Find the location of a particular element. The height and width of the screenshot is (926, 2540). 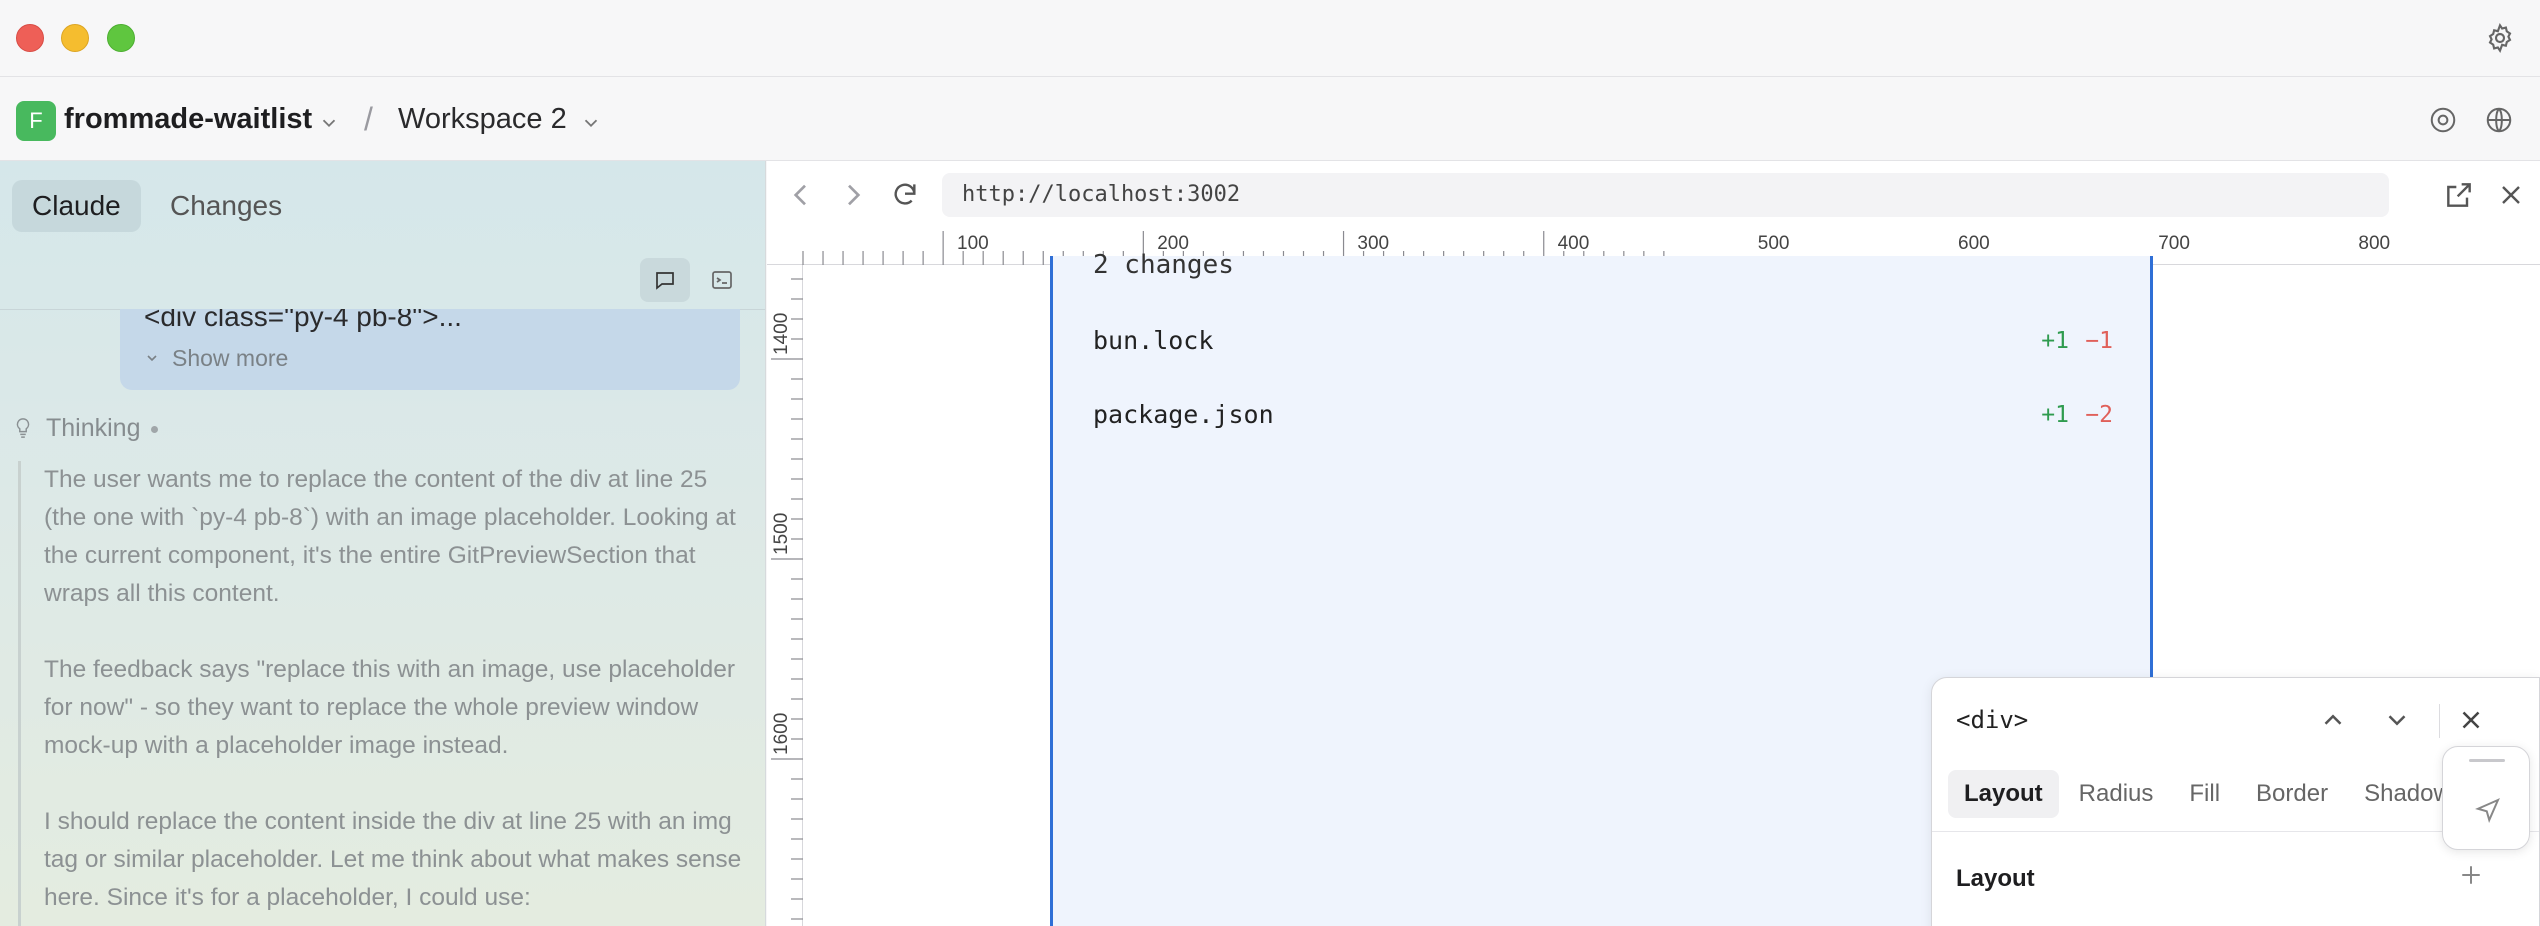

file-row: package.json +1 −2 is located at coordinates (1603, 420).